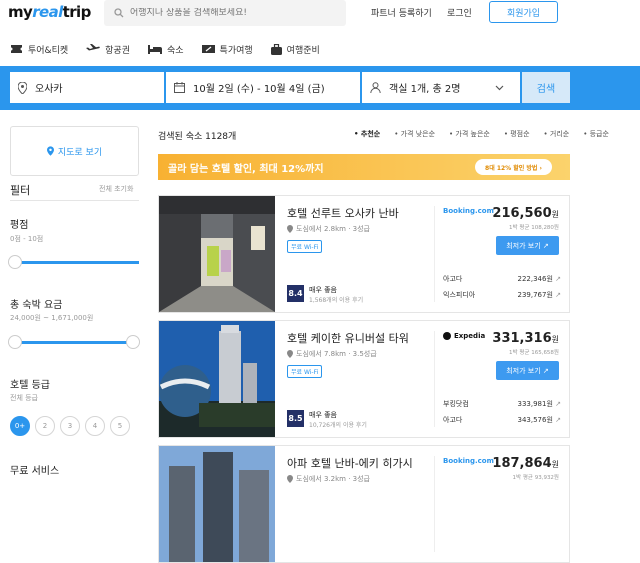 The image size is (640, 563). I want to click on rating-slider, so click(73, 262).